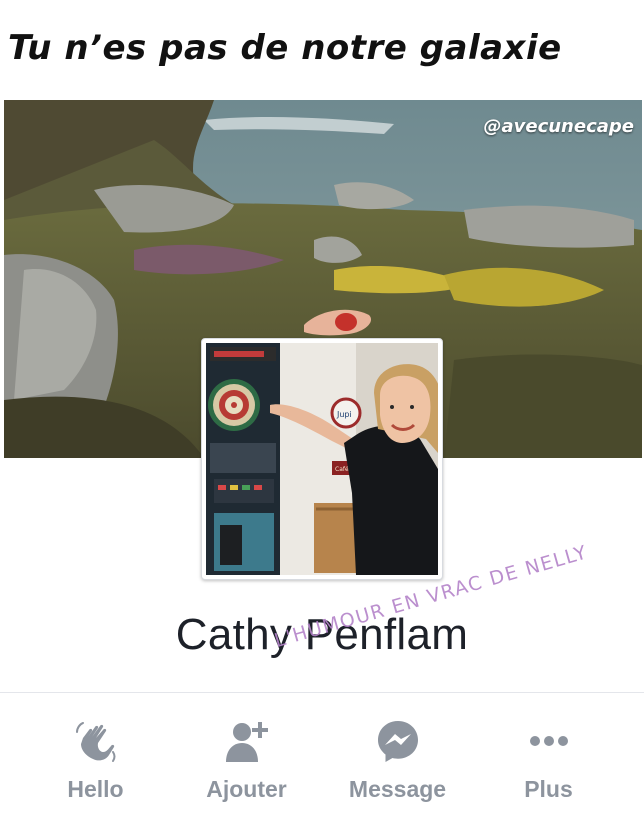 This screenshot has height=818, width=644. I want to click on section-divider, so click(322, 692).